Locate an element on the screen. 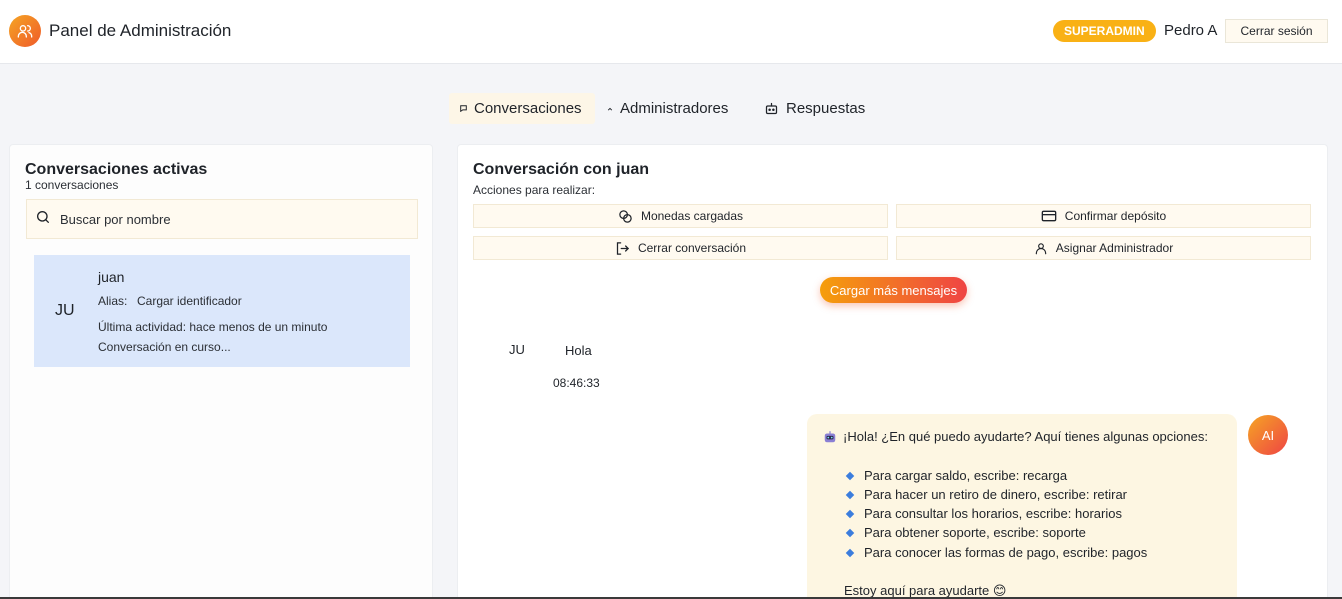 This screenshot has width=1342, height=599. load-more-button: Cargar más mensajes is located at coordinates (893, 290).